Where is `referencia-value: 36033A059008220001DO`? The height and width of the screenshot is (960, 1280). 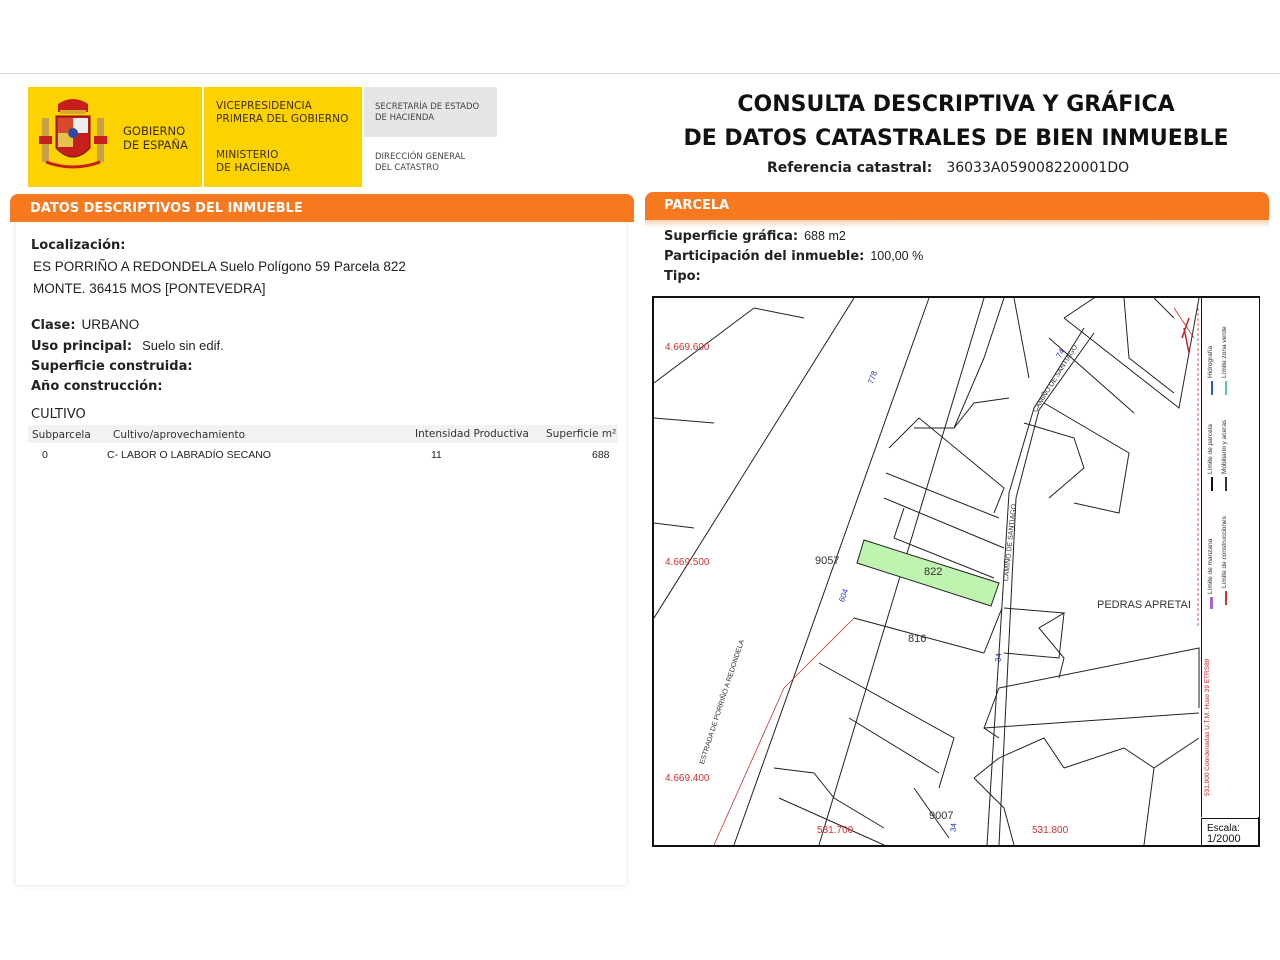
referencia-value: 36033A059008220001DO is located at coordinates (1038, 168).